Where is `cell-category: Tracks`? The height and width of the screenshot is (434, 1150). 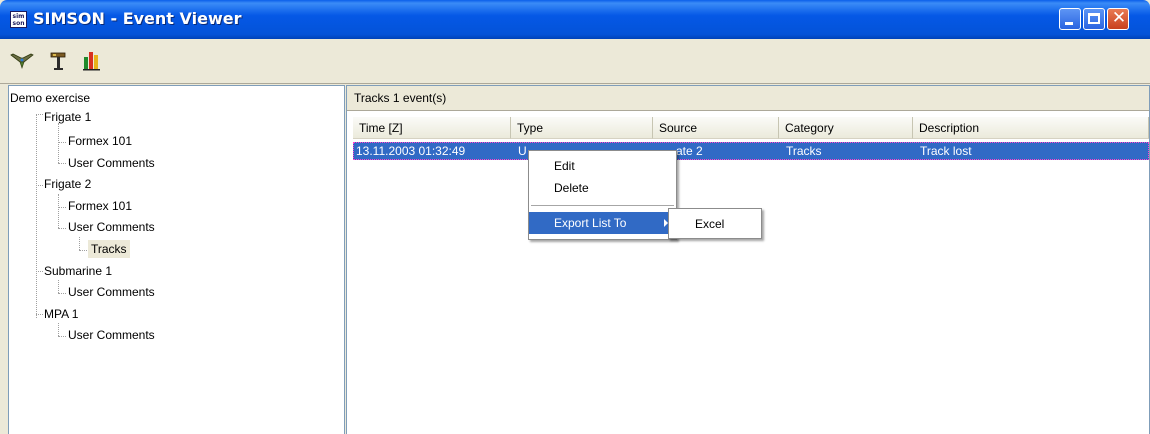 cell-category: Tracks is located at coordinates (804, 151).